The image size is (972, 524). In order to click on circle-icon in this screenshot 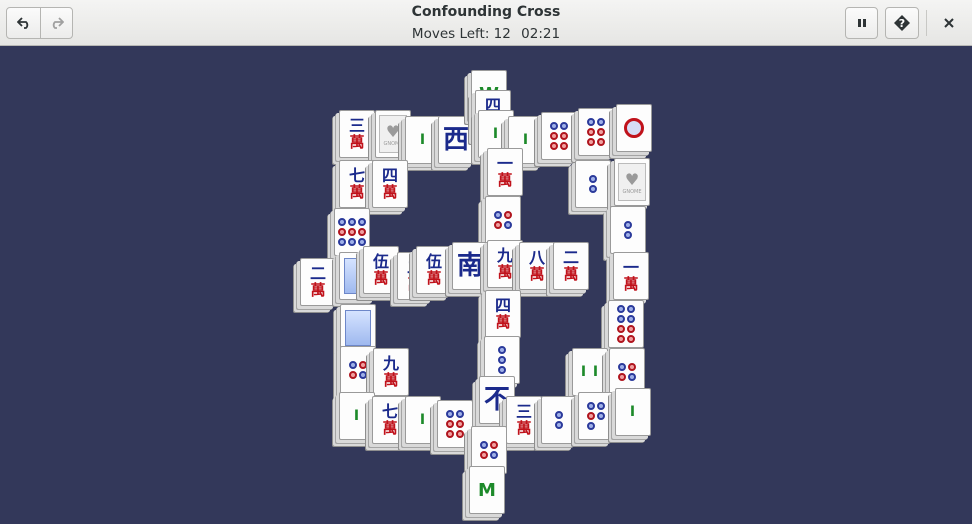, I will do `click(634, 128)`.